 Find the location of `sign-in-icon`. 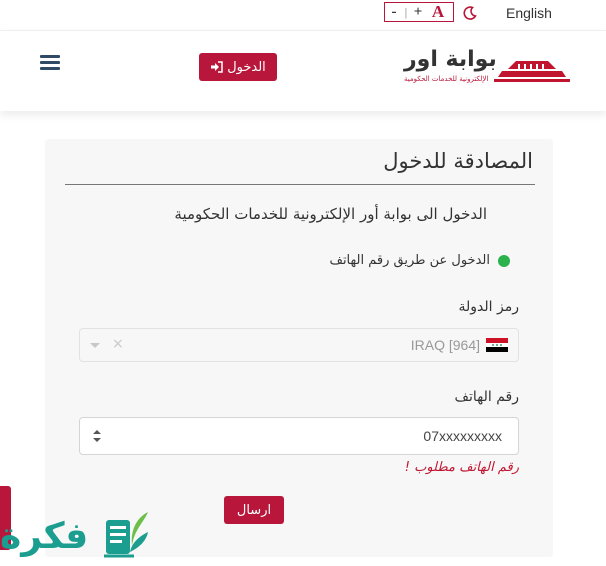

sign-in-icon is located at coordinates (217, 67).